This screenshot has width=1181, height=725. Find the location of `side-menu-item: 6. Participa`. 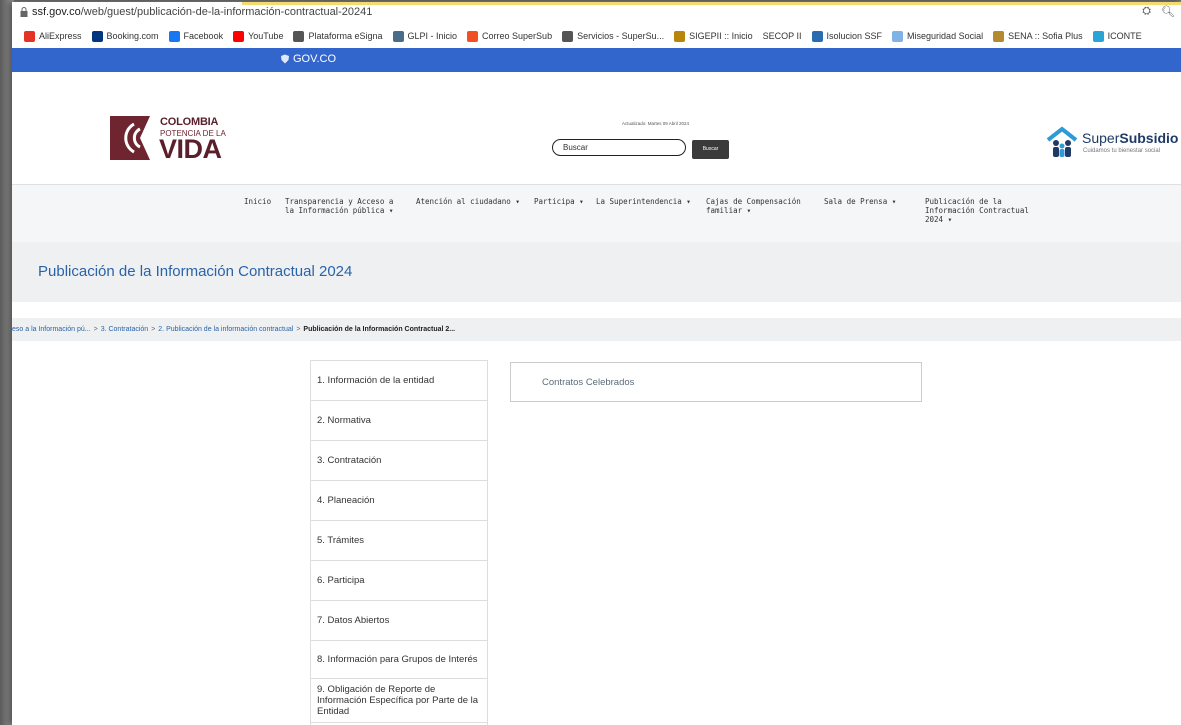

side-menu-item: 6. Participa is located at coordinates (399, 580).